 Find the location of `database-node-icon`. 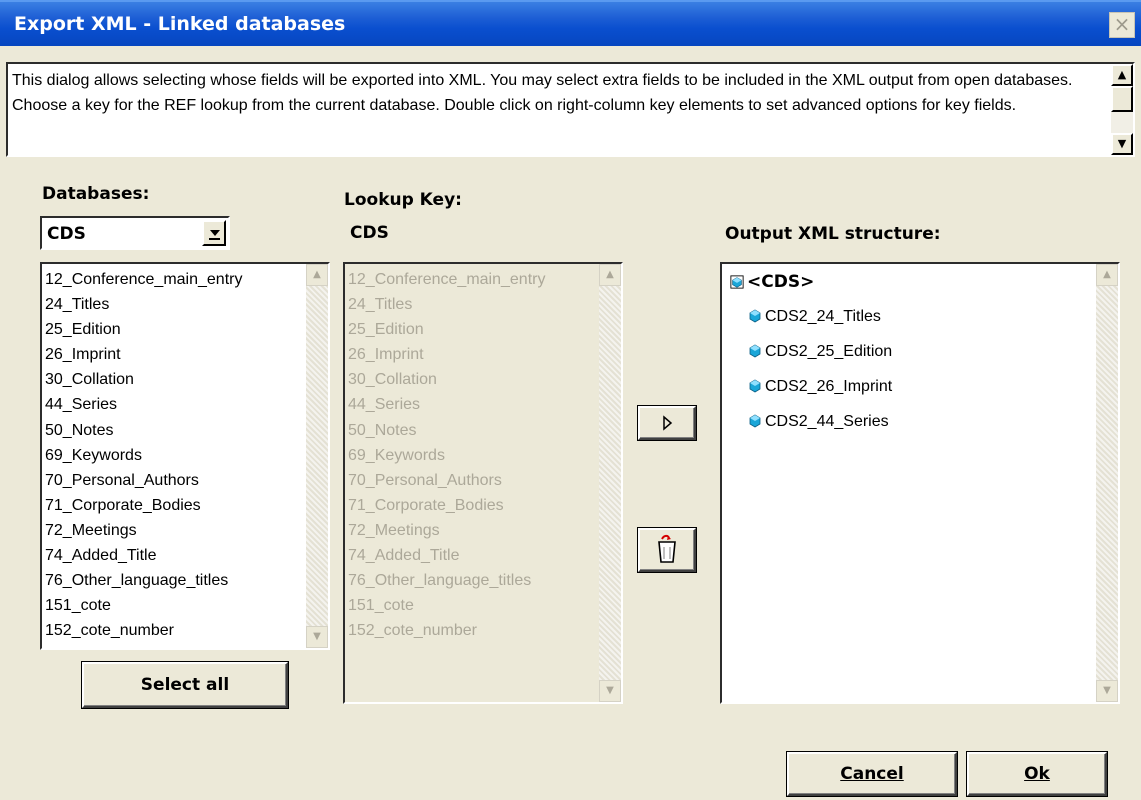

database-node-icon is located at coordinates (737, 282).